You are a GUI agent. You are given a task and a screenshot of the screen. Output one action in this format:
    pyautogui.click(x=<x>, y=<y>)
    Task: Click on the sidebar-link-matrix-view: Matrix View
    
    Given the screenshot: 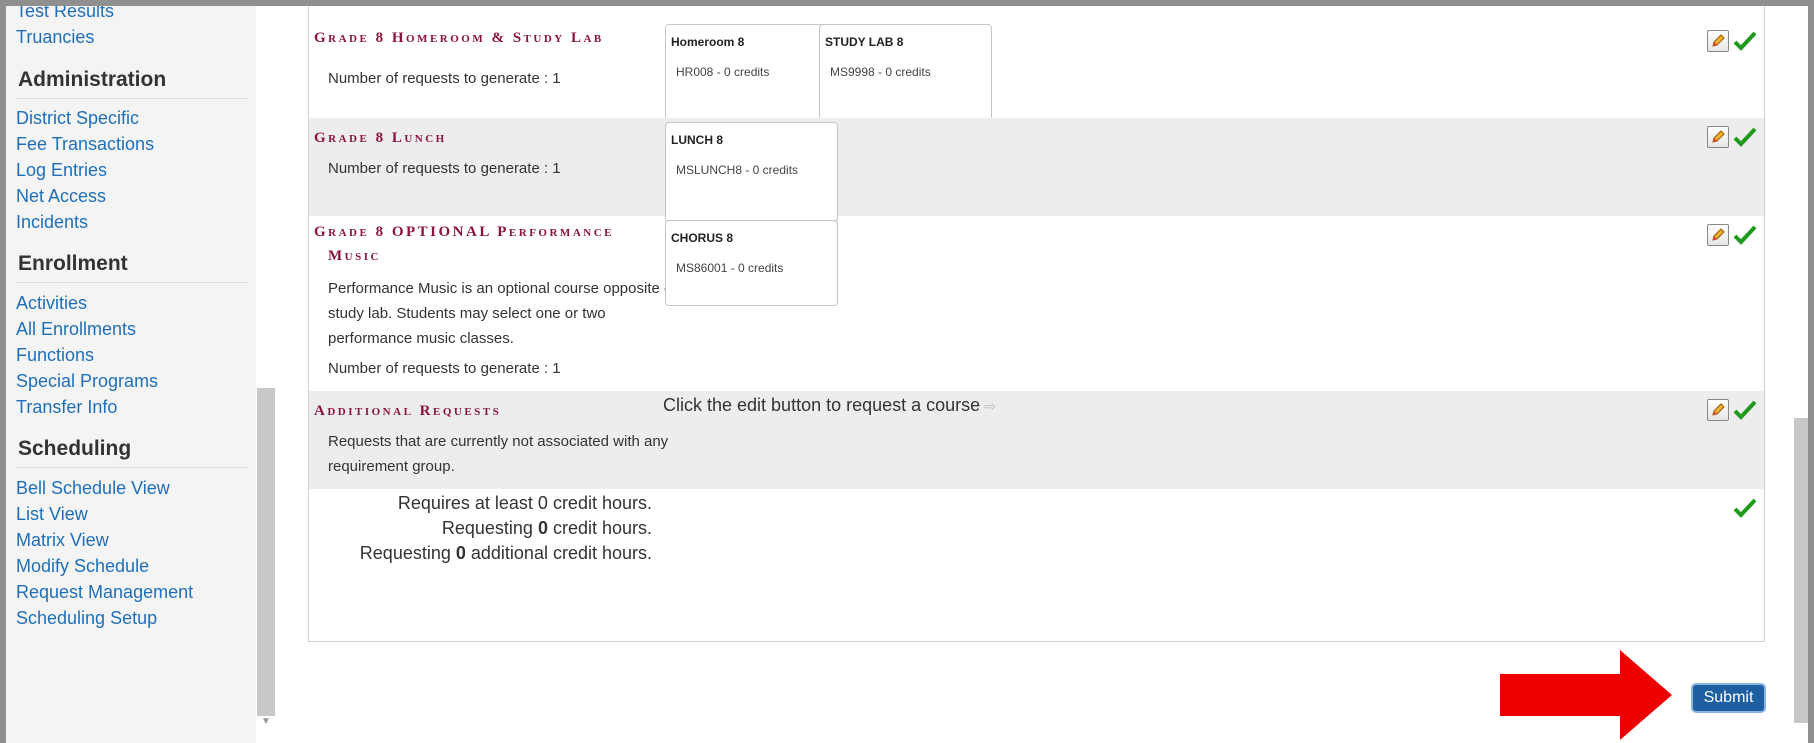 What is the action you would take?
    pyautogui.click(x=62, y=540)
    